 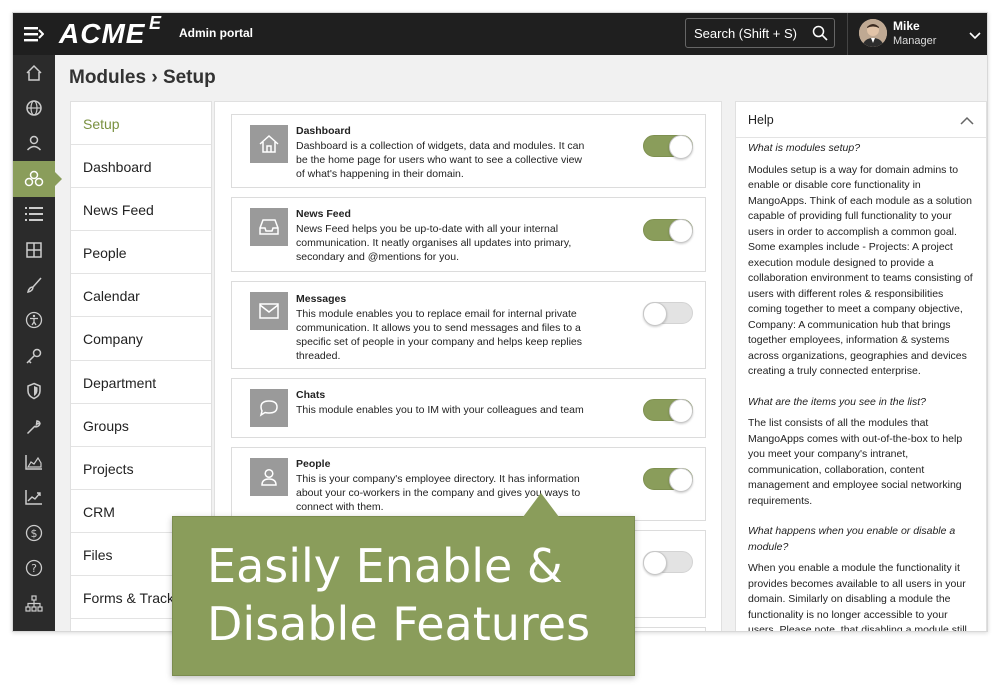 I want to click on module-toggle-dashboard, so click(x=668, y=147).